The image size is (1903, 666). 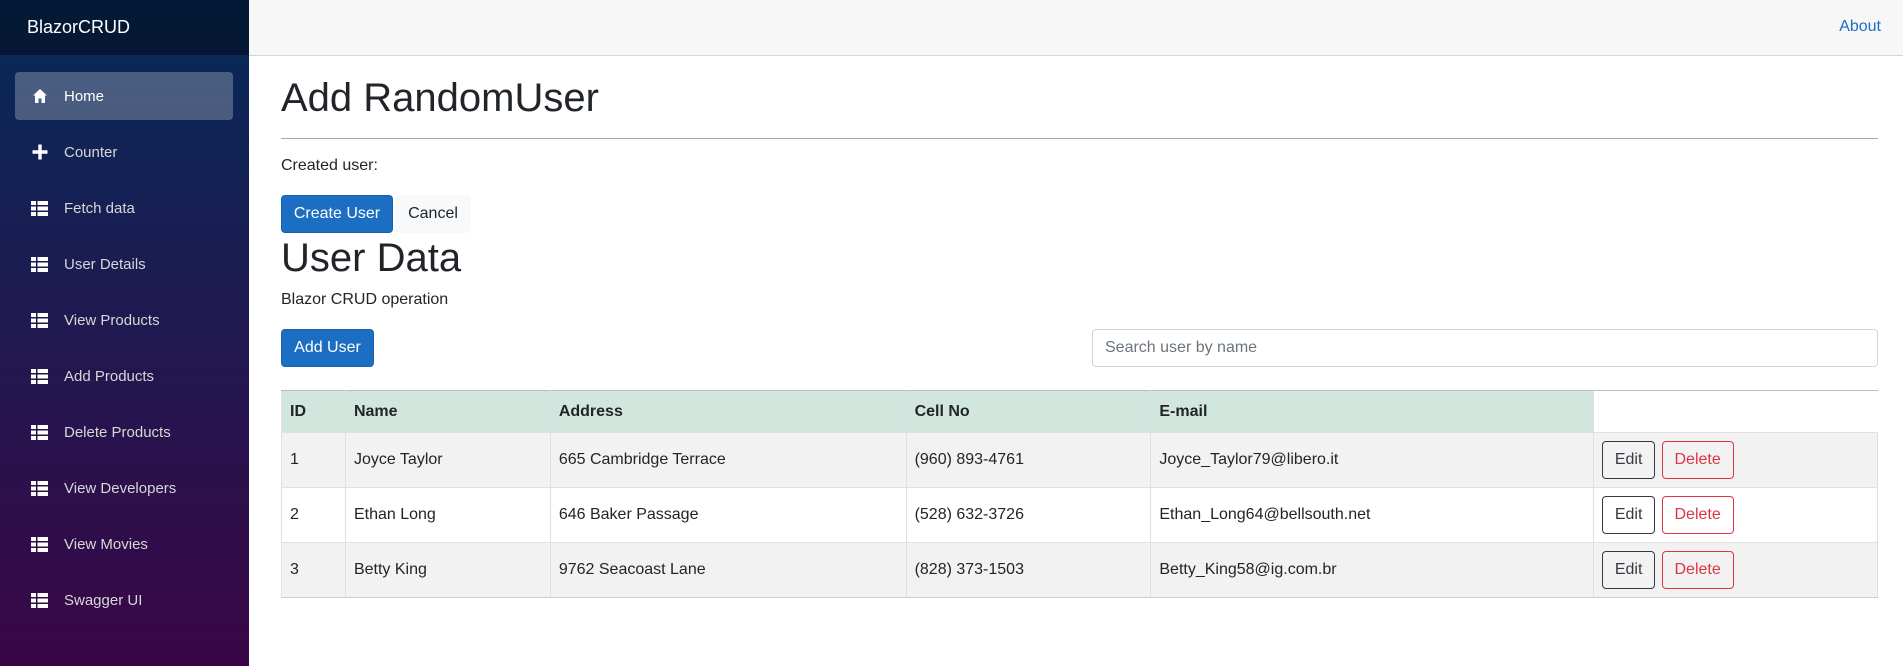 What do you see at coordinates (117, 432) in the screenshot?
I see `sidebar-item-label: Delete Products` at bounding box center [117, 432].